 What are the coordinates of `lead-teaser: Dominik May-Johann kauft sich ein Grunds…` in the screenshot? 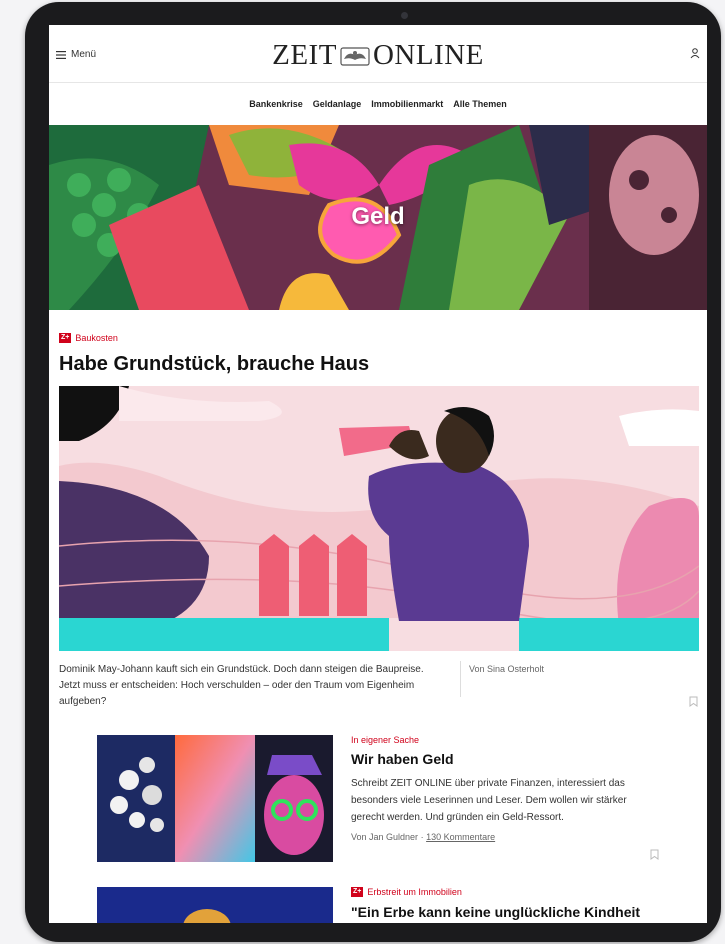 It's located at (241, 685).